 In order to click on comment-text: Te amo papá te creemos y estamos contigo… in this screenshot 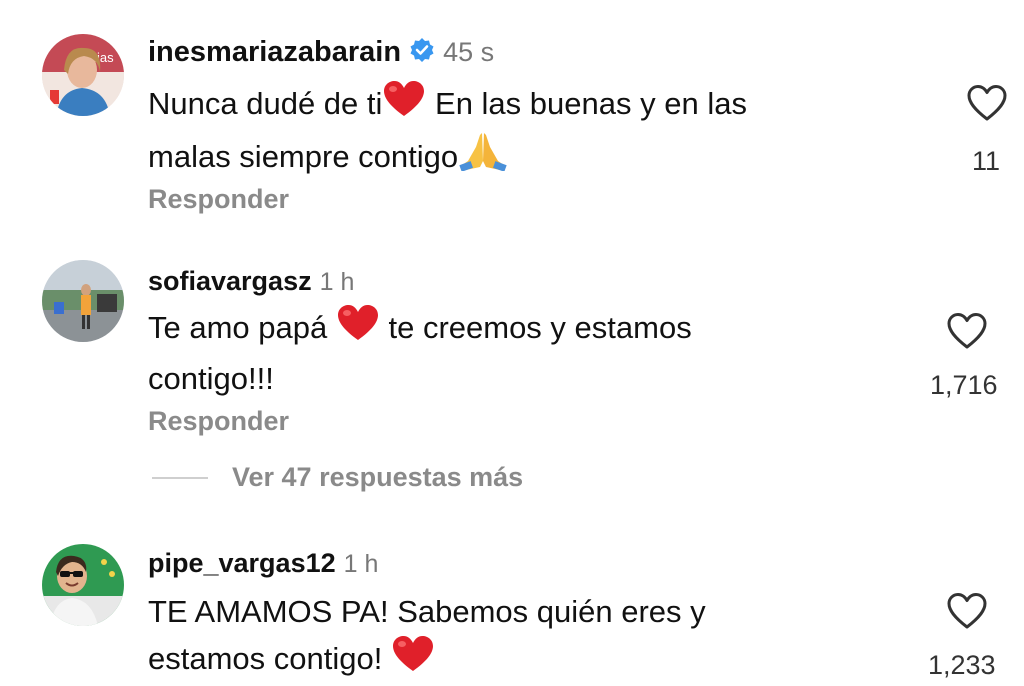, I will do `click(420, 353)`.